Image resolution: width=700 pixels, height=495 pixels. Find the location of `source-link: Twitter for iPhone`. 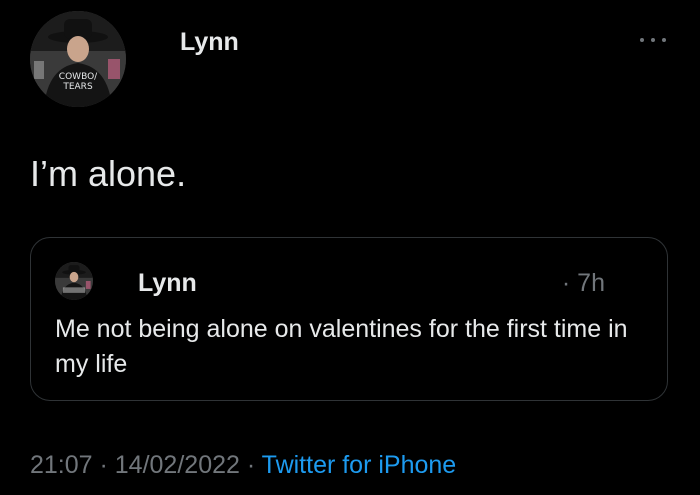

source-link: Twitter for iPhone is located at coordinates (359, 465).